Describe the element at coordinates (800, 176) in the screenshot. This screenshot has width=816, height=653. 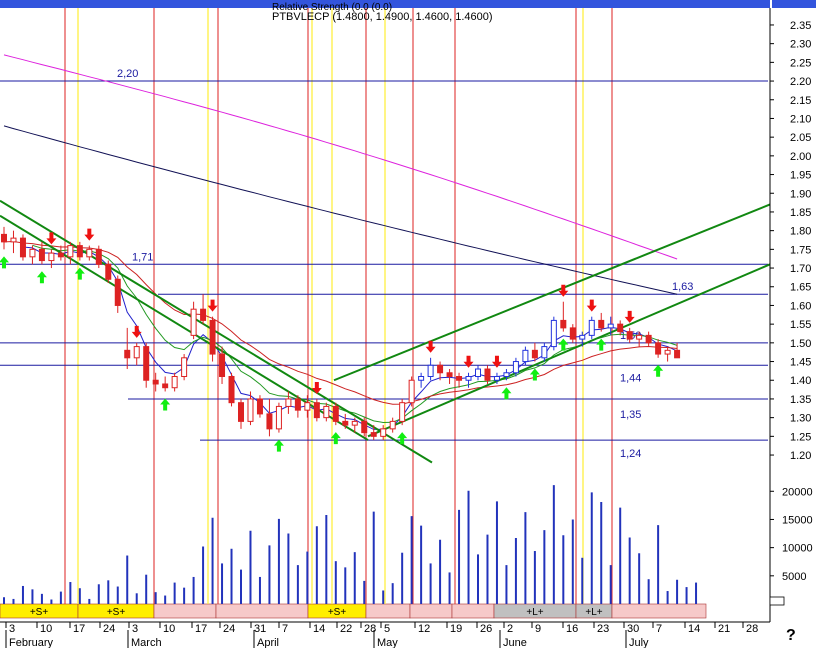
I see `price-tick-label: 1.95` at that location.